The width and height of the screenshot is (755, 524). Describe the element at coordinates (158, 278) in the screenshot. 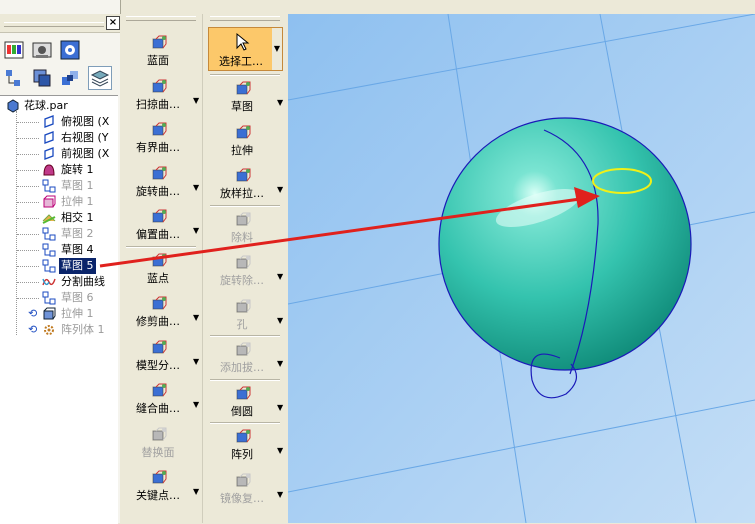

I see `surface-tool-label: 蓝点` at that location.